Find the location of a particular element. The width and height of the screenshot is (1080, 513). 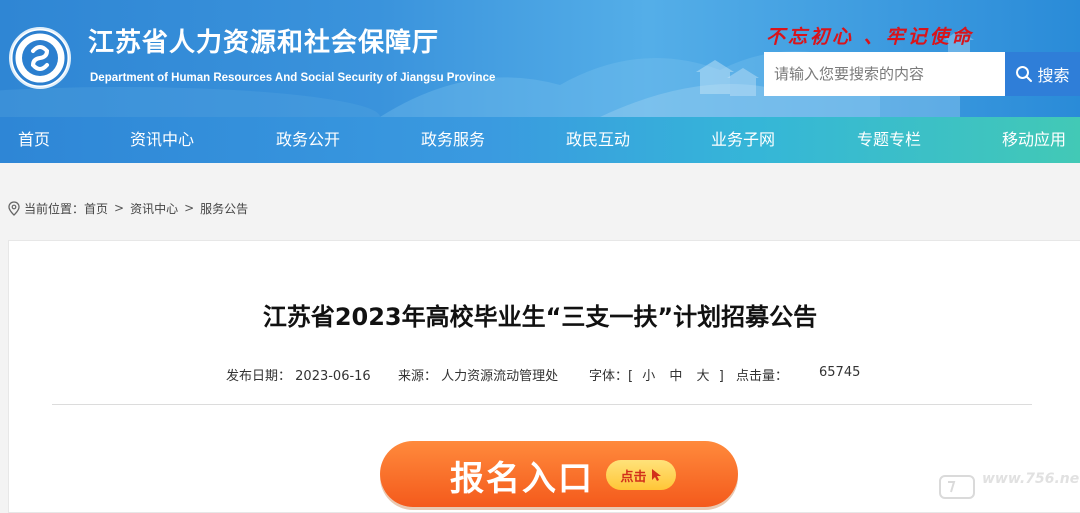

publish-date: 发布日期： 2023-06-16 is located at coordinates (298, 374).